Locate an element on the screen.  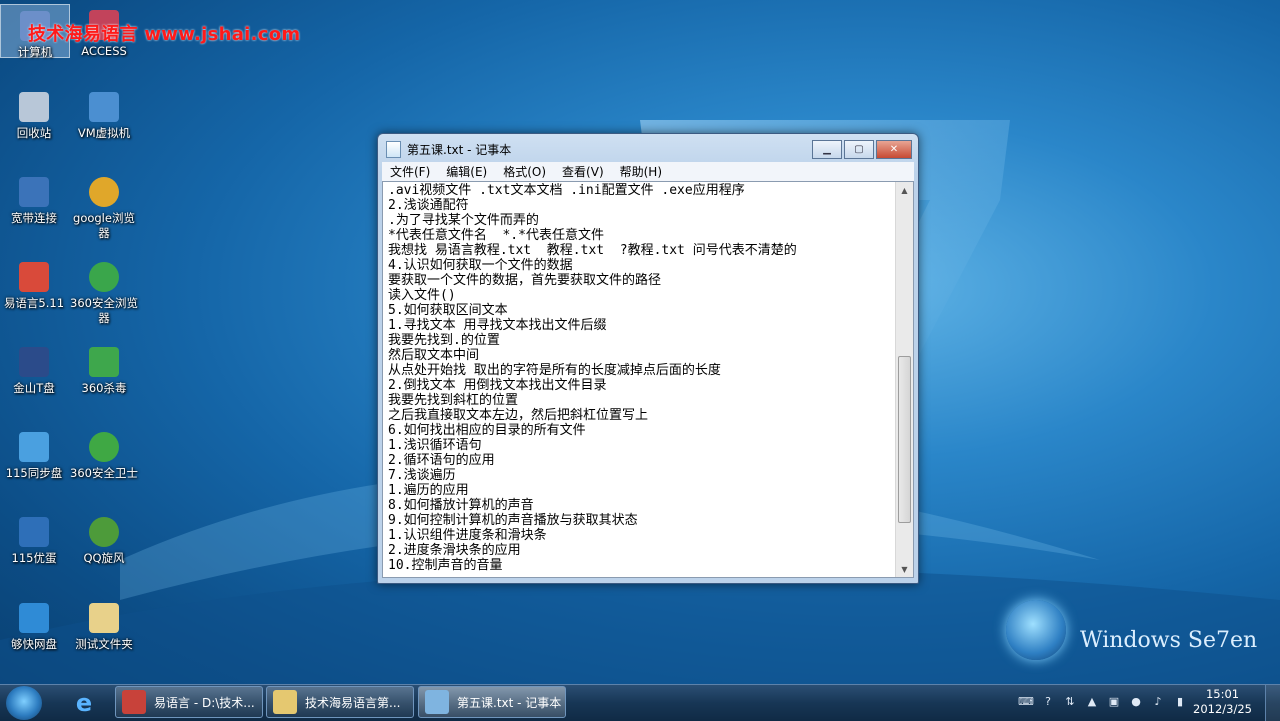
wallpaper-brand: Windows Se7en is located at coordinates (1169, 640).